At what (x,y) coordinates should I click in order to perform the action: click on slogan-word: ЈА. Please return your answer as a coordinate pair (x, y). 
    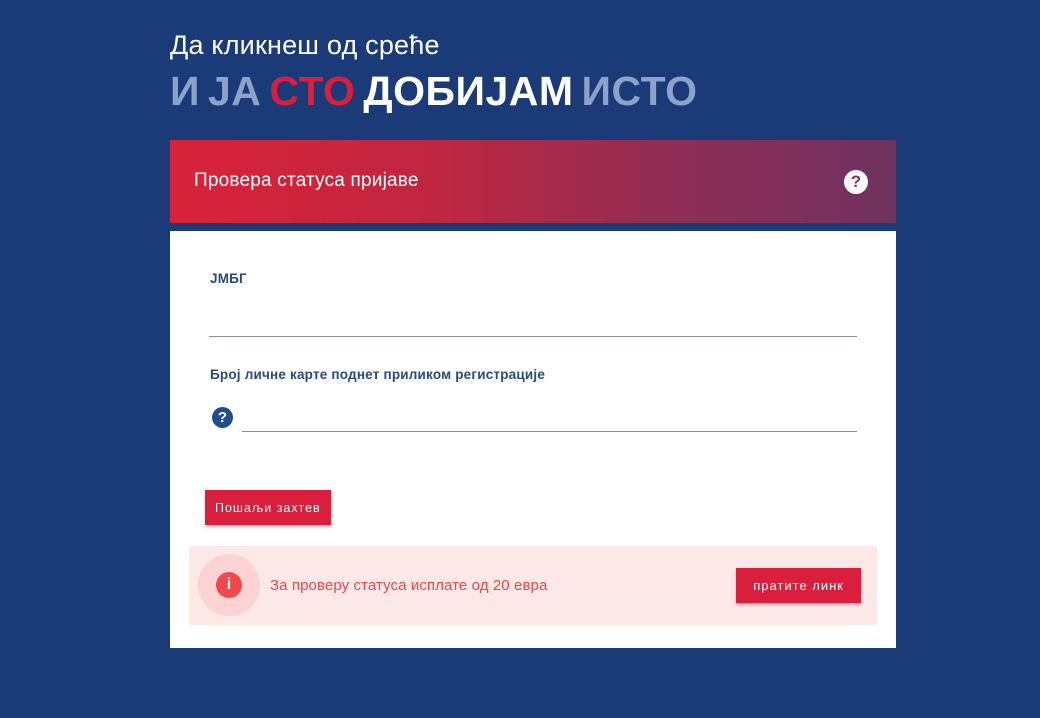
    Looking at the image, I should click on (234, 91).